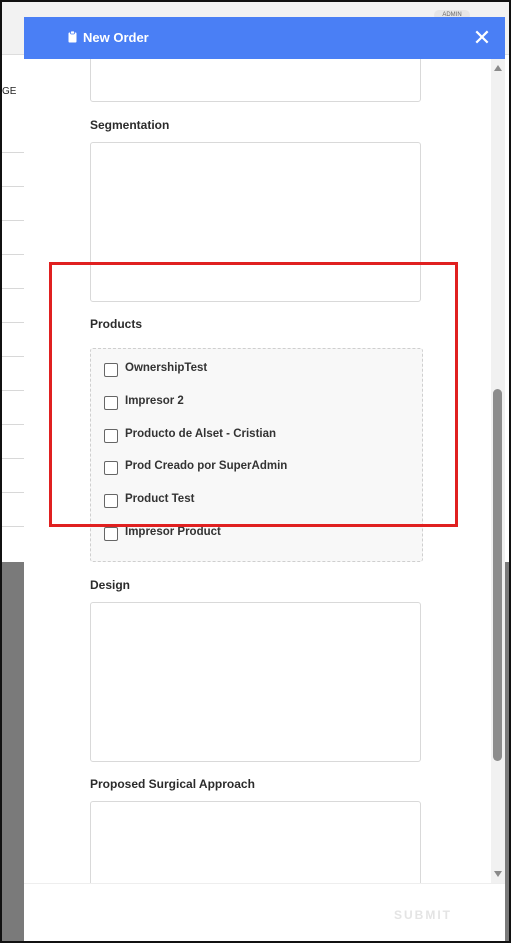  I want to click on design-textarea, so click(255, 682).